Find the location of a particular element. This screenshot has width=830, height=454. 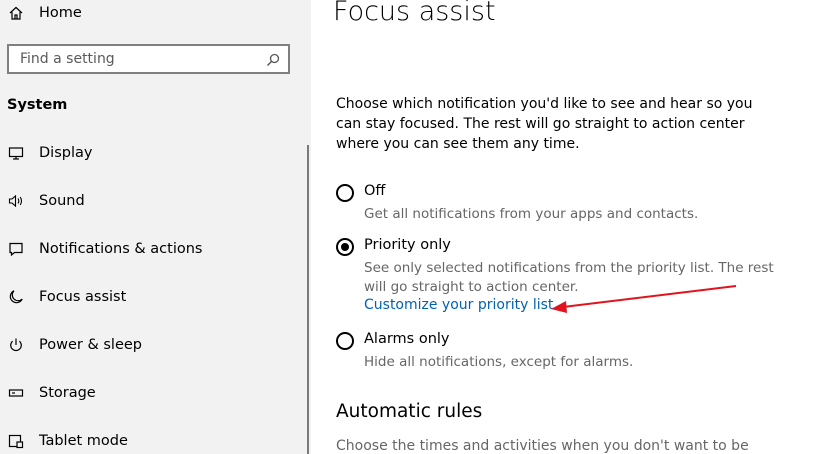

option-alarms-only-label: Alarms only is located at coordinates (407, 339).